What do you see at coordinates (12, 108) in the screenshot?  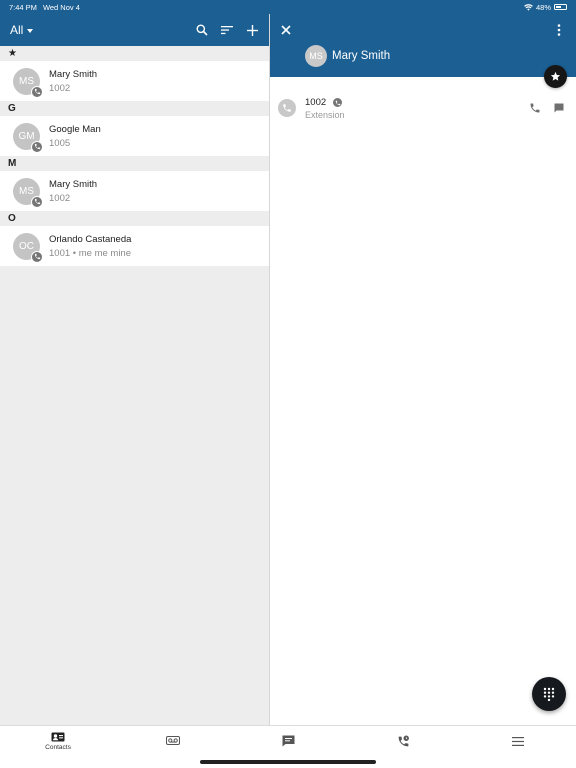 I see `section-header-g: G` at bounding box center [12, 108].